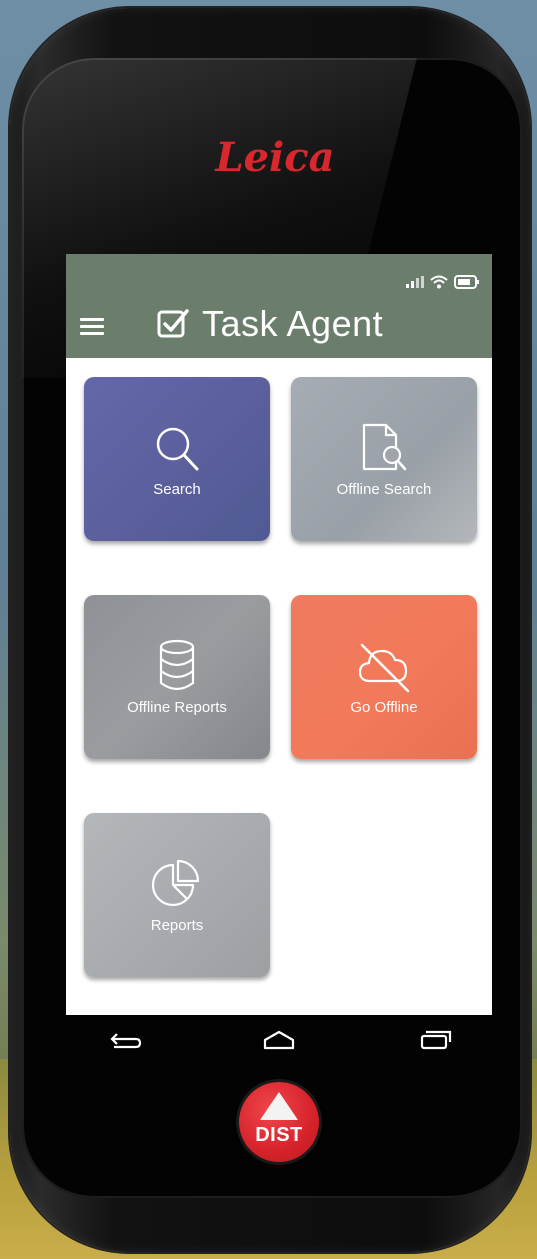  Describe the element at coordinates (177, 449) in the screenshot. I see `search-icon` at that location.